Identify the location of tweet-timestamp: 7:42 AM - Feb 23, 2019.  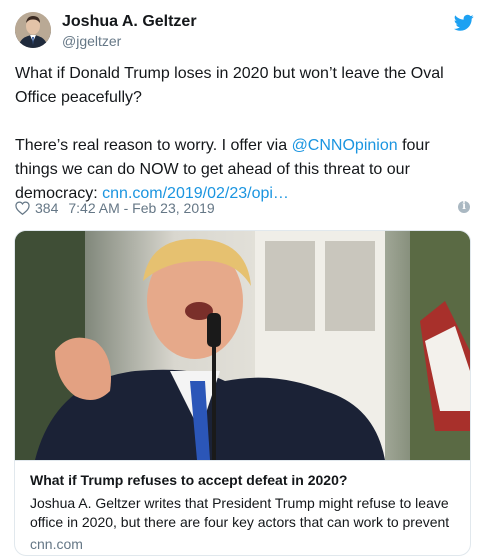
(141, 208).